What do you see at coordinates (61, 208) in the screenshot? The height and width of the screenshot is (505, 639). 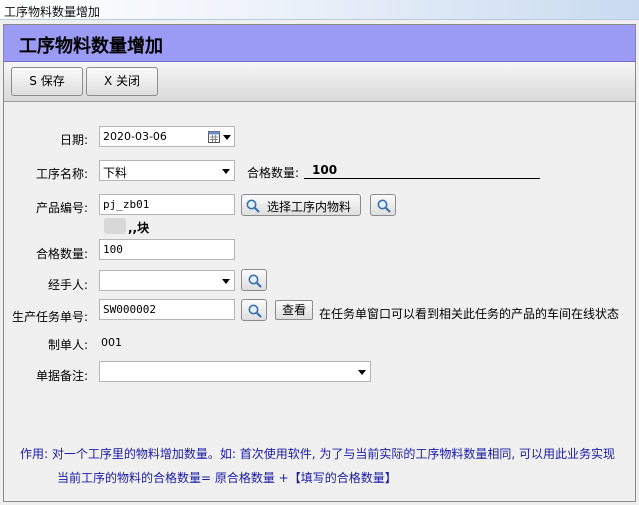 I see `product-label: 产品编号:` at bounding box center [61, 208].